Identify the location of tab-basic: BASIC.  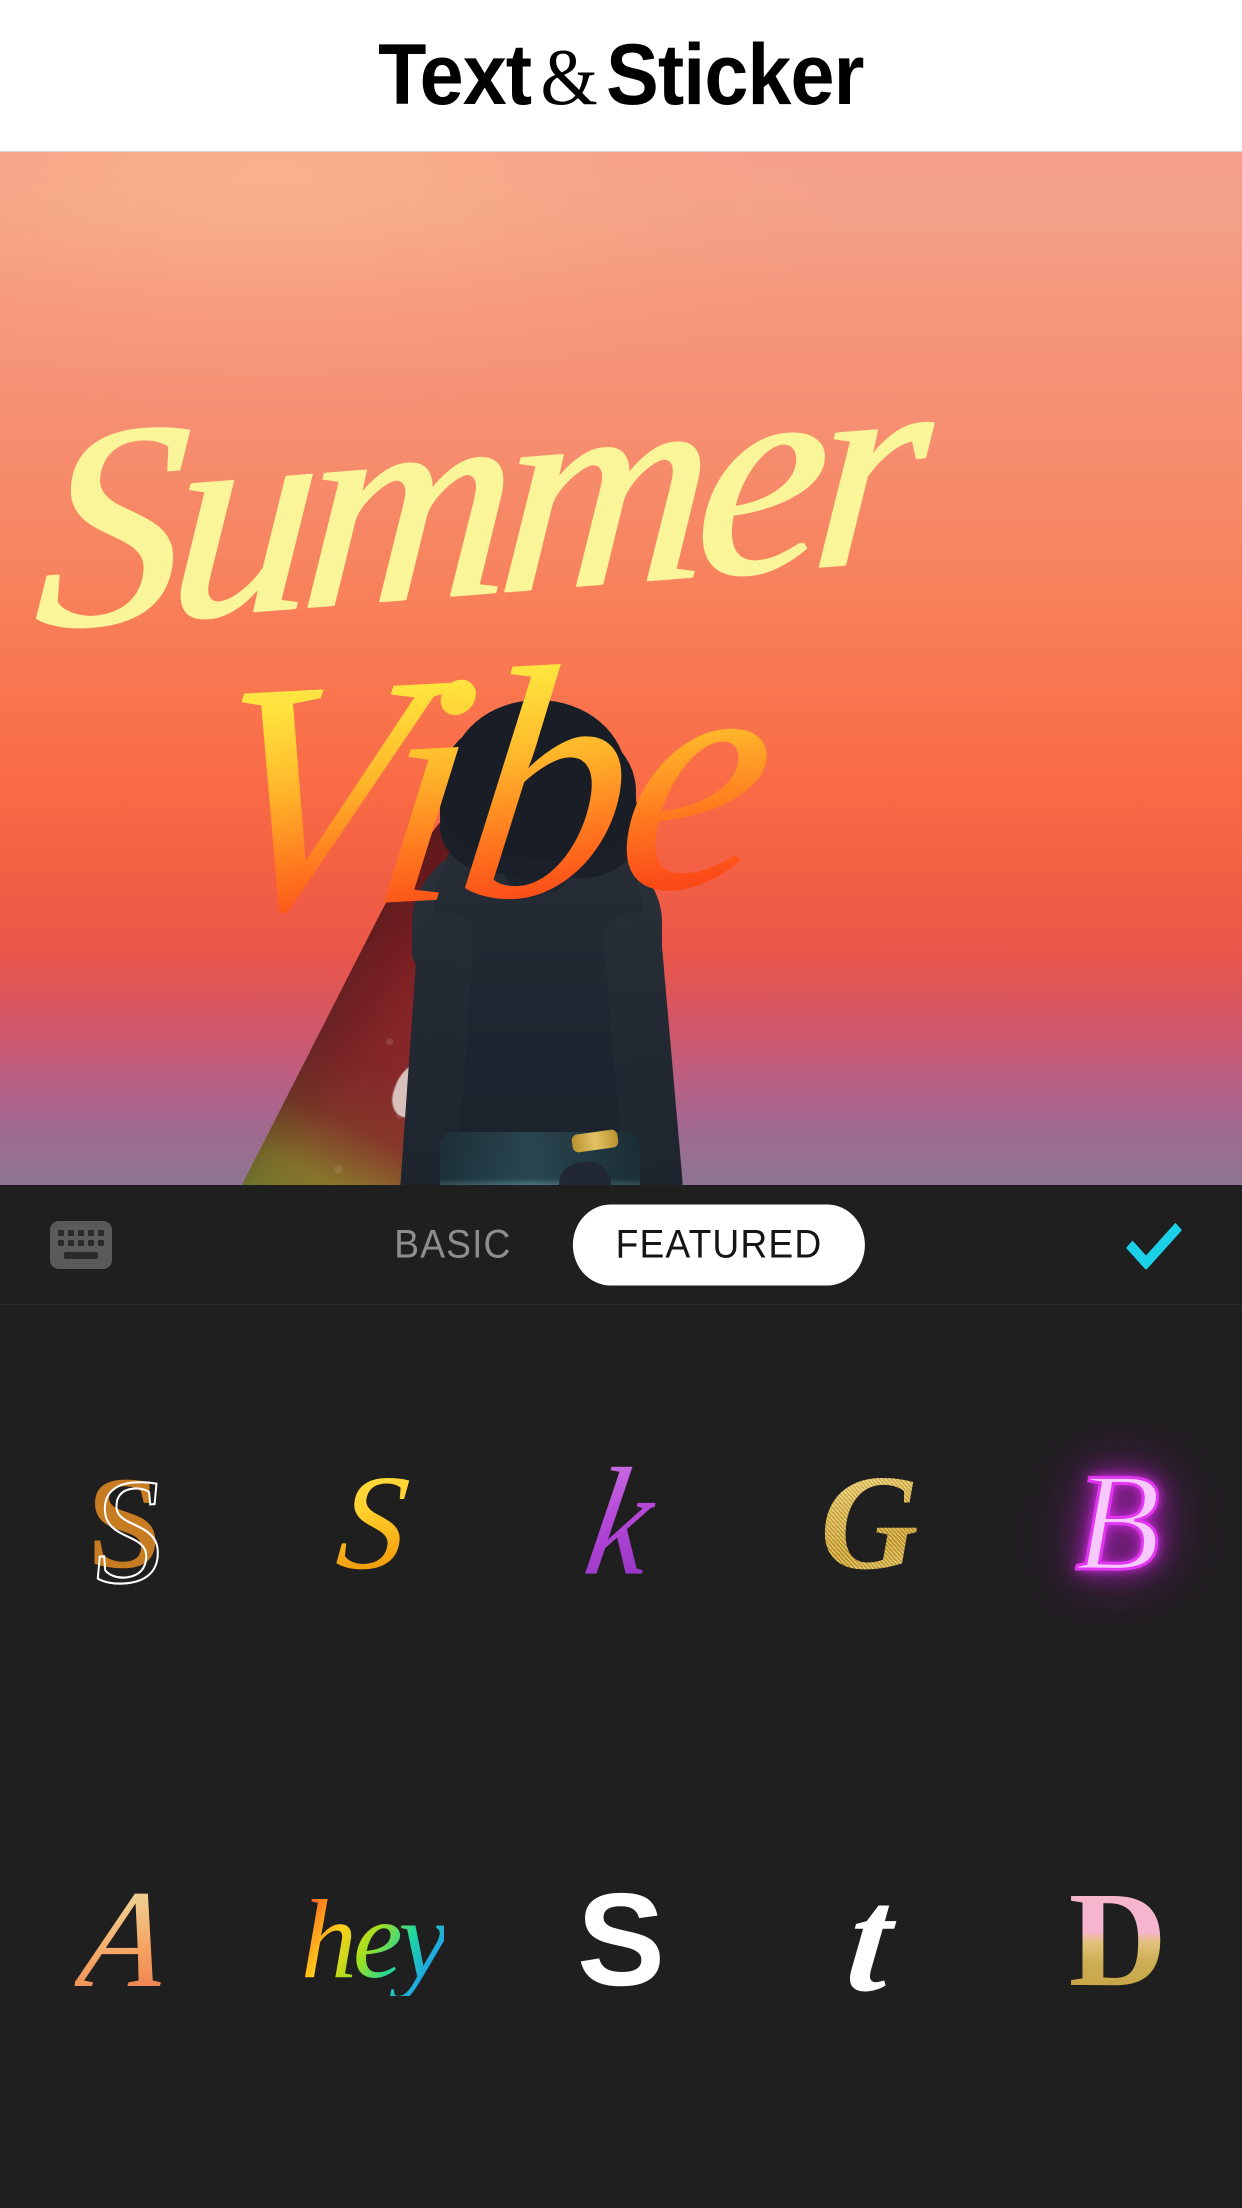
(453, 1244).